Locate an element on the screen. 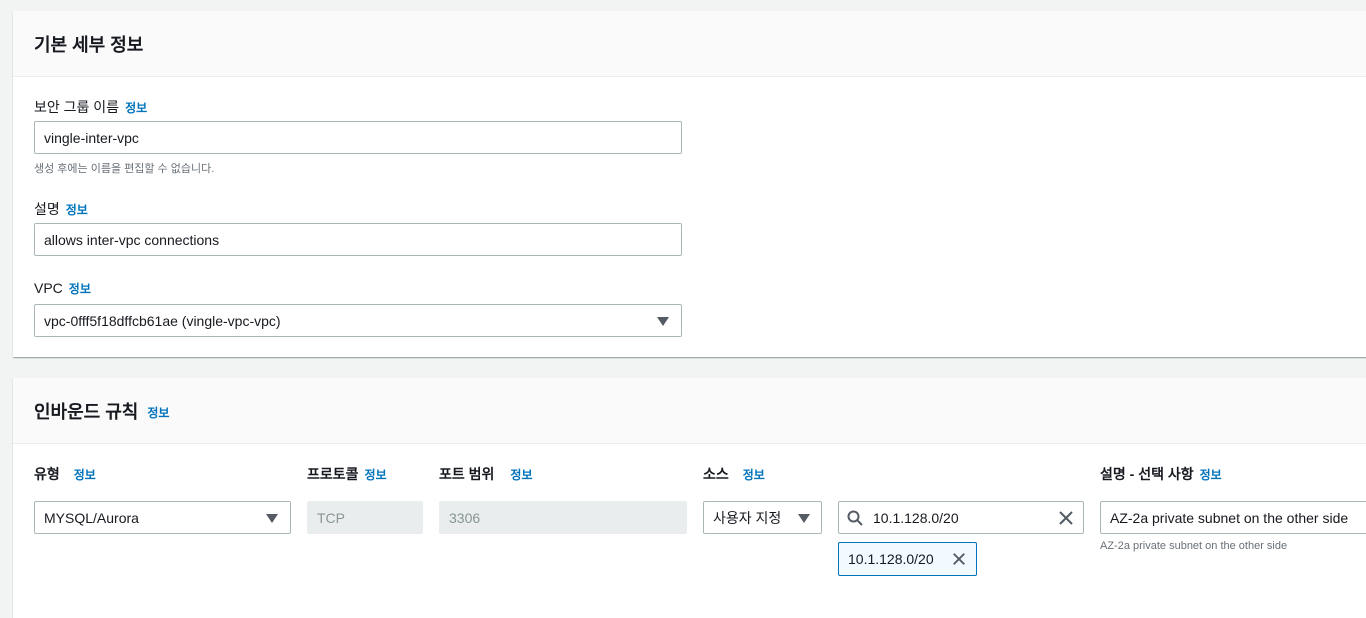 This screenshot has width=1366, height=618. vpc-label: VPC 정보 is located at coordinates (62, 288).